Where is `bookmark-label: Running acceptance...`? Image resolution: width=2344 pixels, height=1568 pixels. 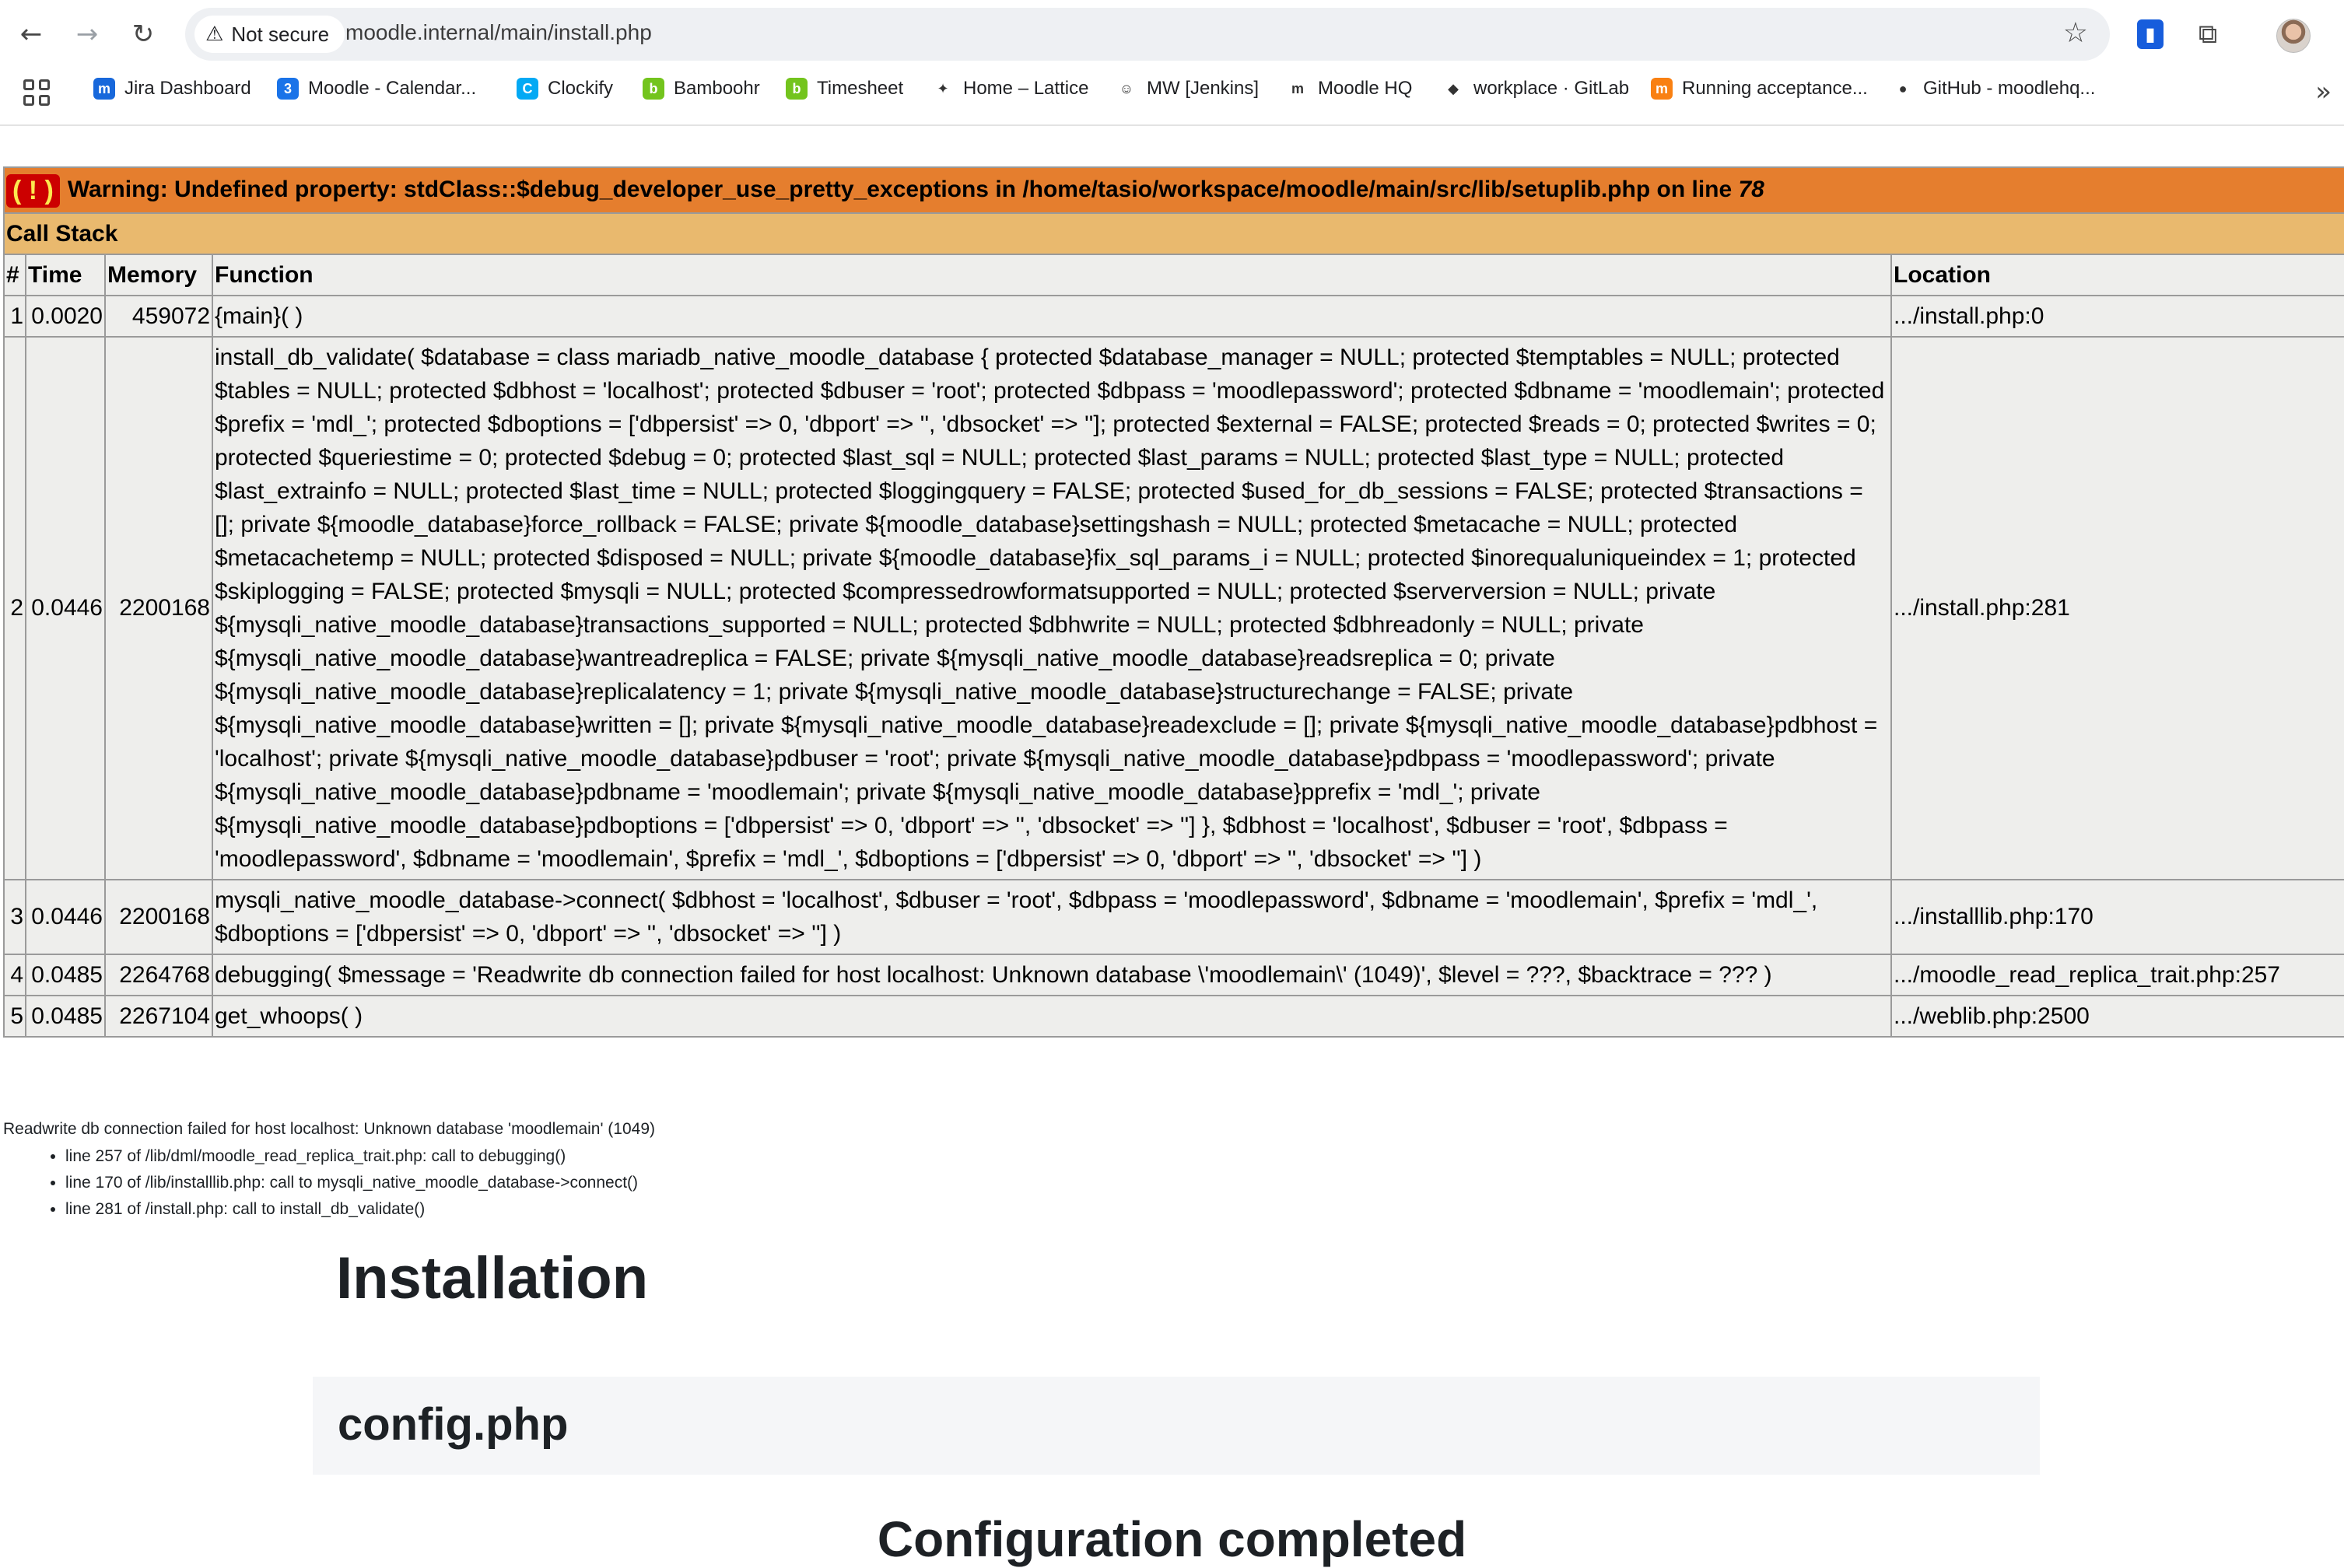 bookmark-label: Running acceptance... is located at coordinates (1775, 88).